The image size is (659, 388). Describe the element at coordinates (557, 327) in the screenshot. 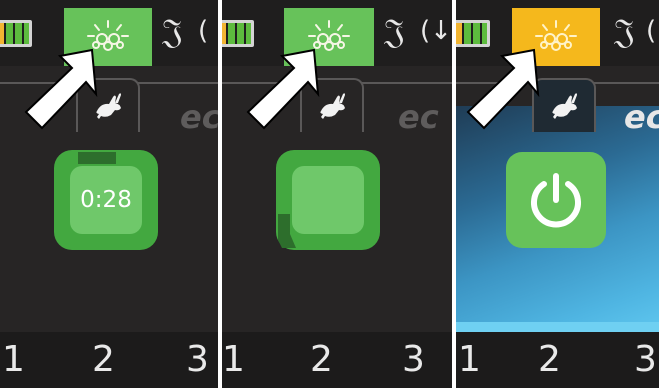

I see `bottom-glow` at that location.